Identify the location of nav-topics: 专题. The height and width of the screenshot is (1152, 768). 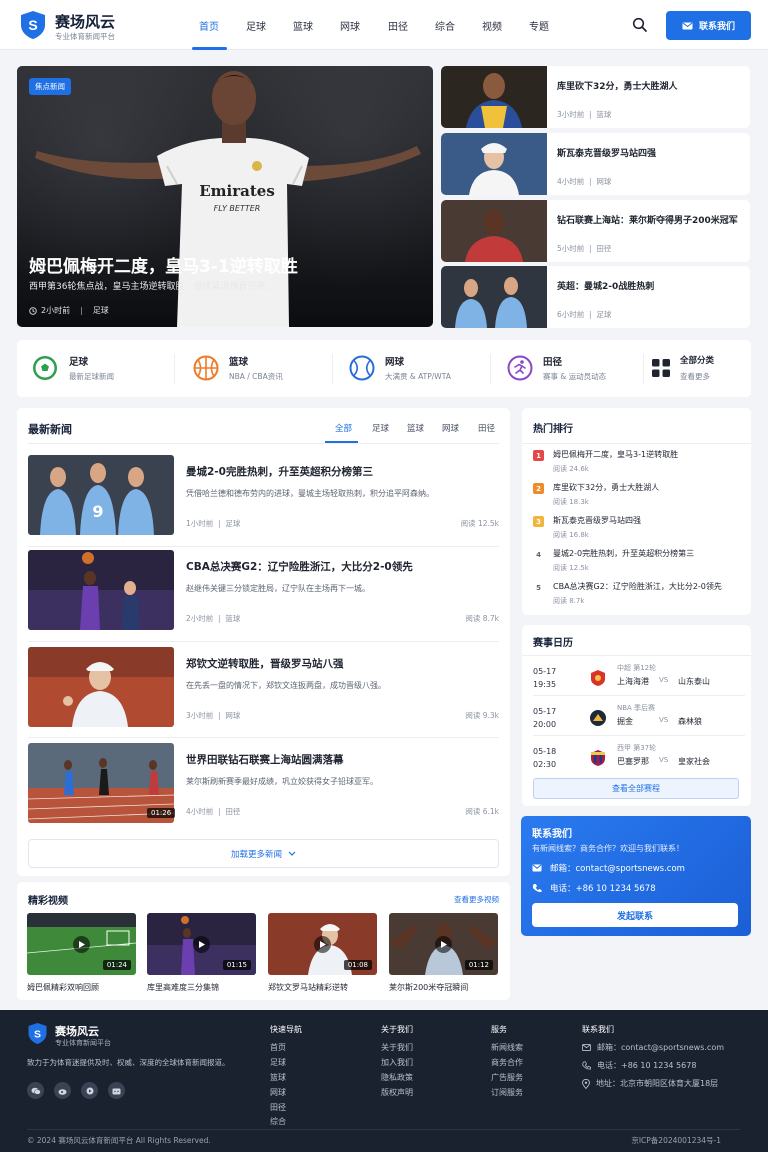
(539, 25).